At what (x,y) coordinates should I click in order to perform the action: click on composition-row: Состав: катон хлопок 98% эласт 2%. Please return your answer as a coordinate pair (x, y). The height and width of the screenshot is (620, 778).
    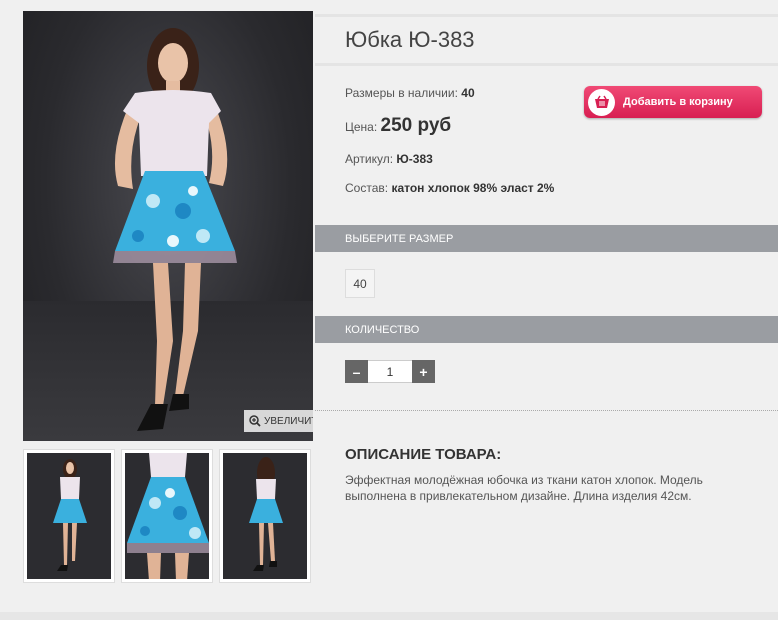
    Looking at the image, I should click on (452, 188).